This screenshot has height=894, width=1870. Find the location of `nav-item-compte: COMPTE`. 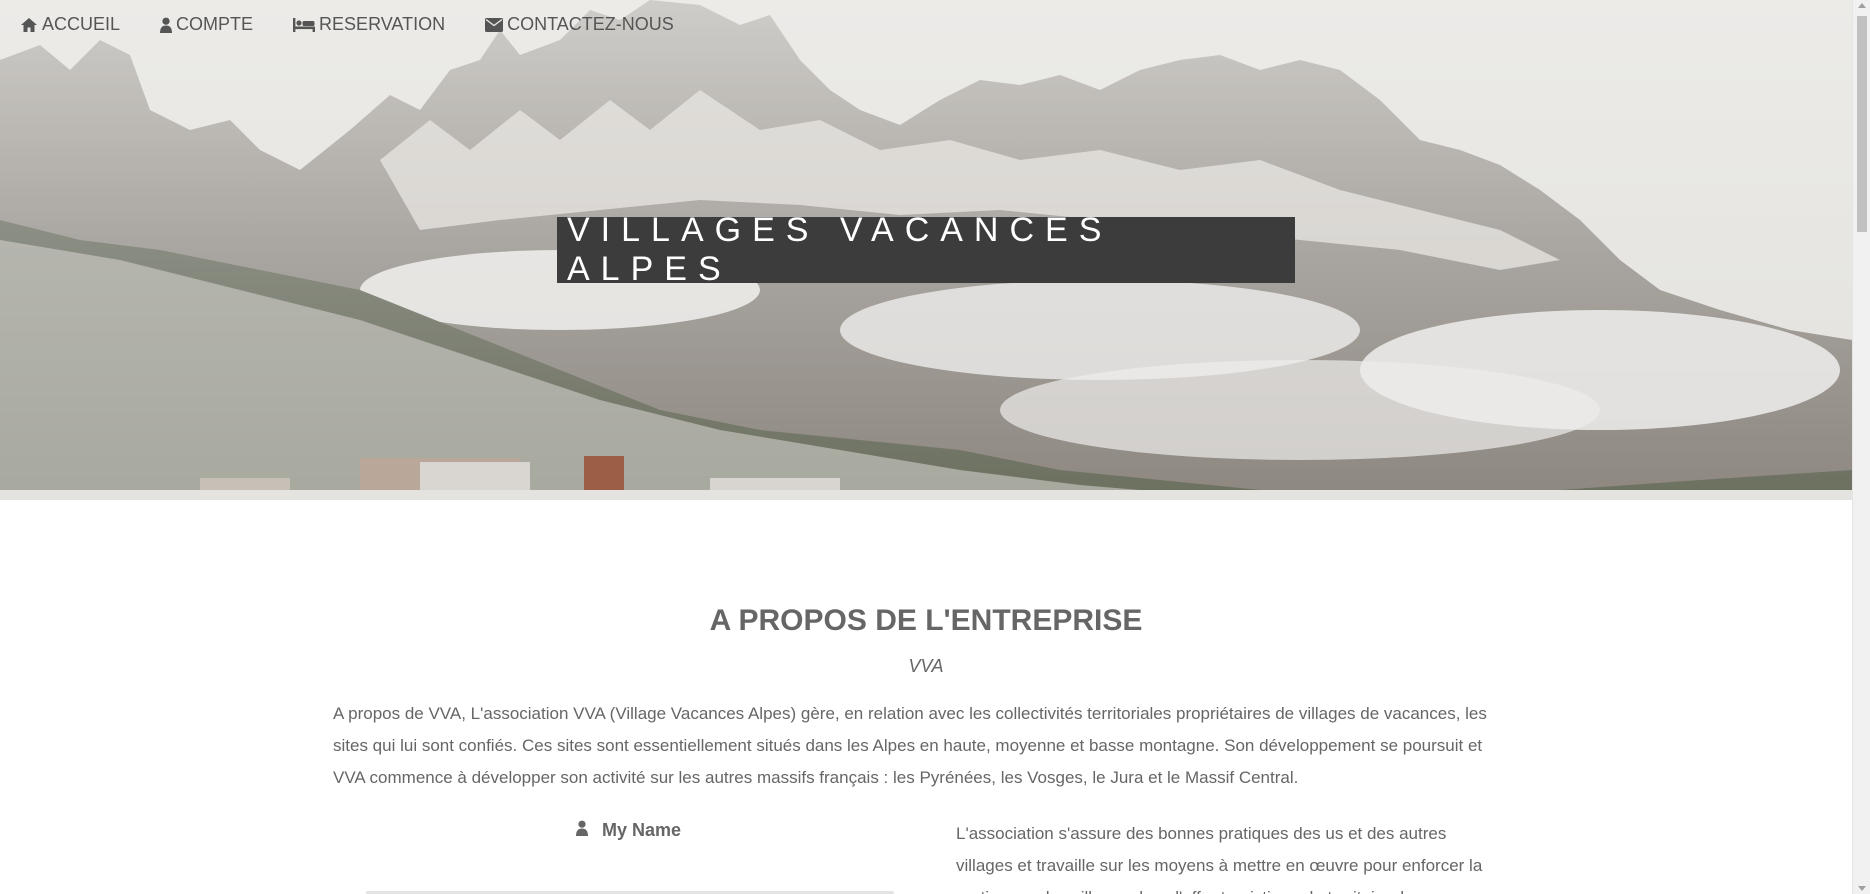

nav-item-compte: COMPTE is located at coordinates (206, 24).